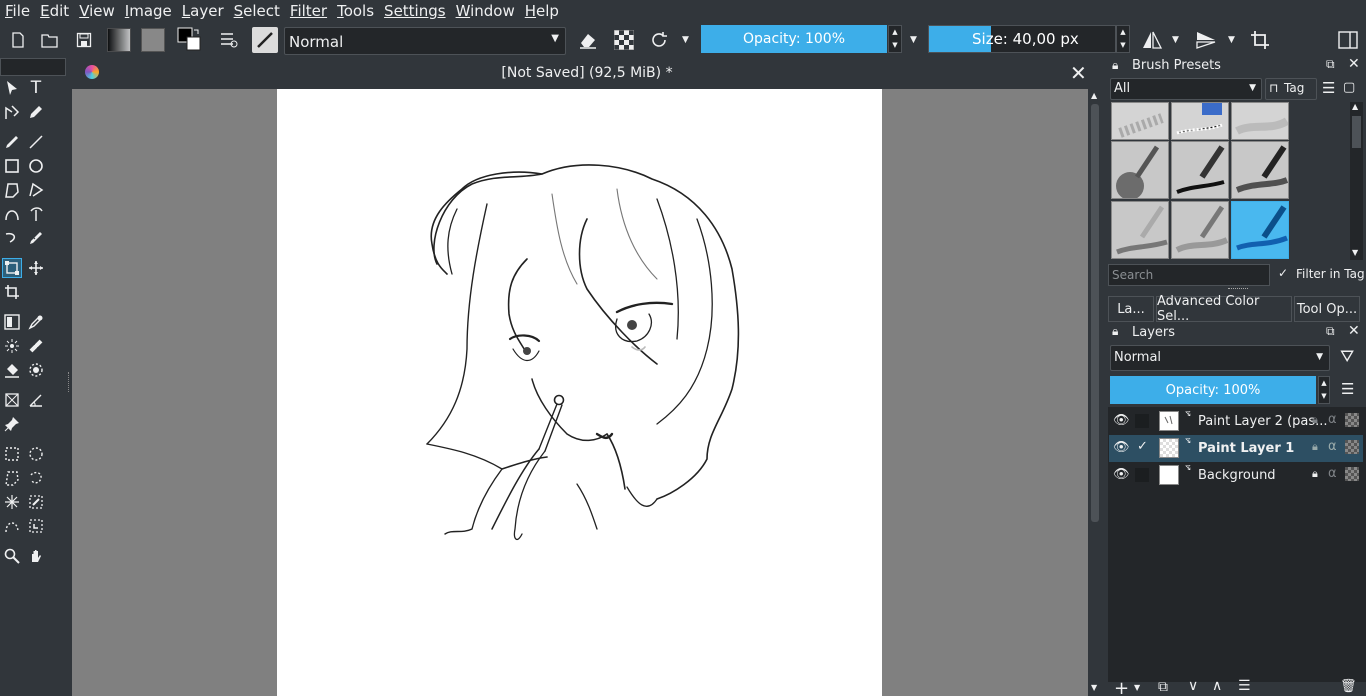 The height and width of the screenshot is (696, 1366). Describe the element at coordinates (1328, 88) in the screenshot. I see `brush-presets-menu-icon: ☰` at that location.